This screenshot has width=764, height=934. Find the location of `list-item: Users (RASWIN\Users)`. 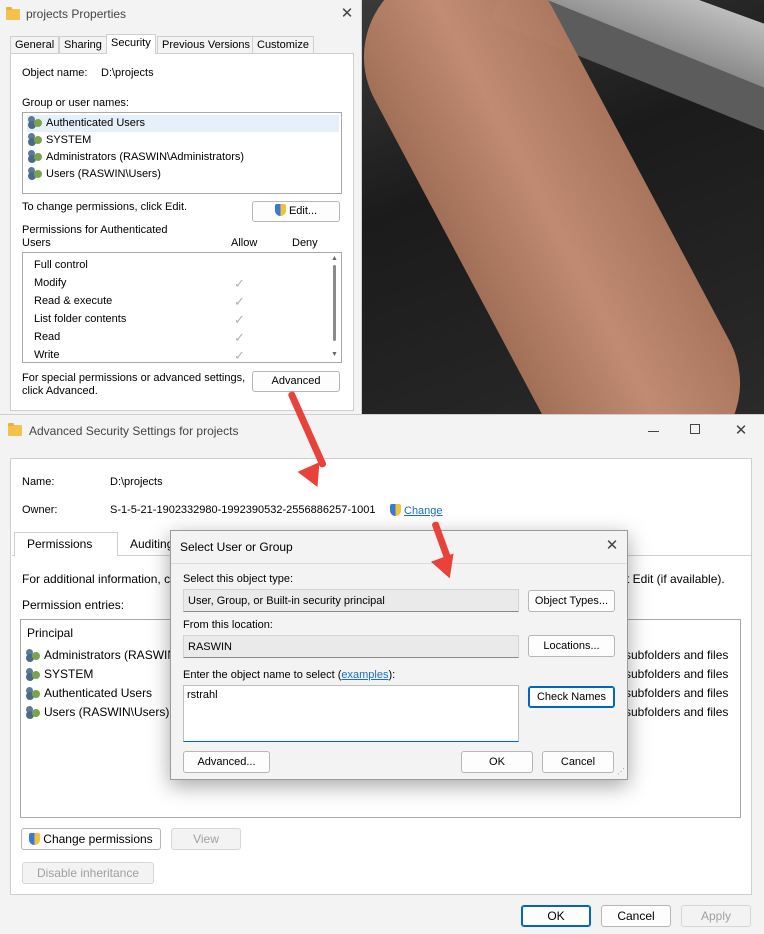

list-item: Users (RASWIN\Users) is located at coordinates (94, 174).